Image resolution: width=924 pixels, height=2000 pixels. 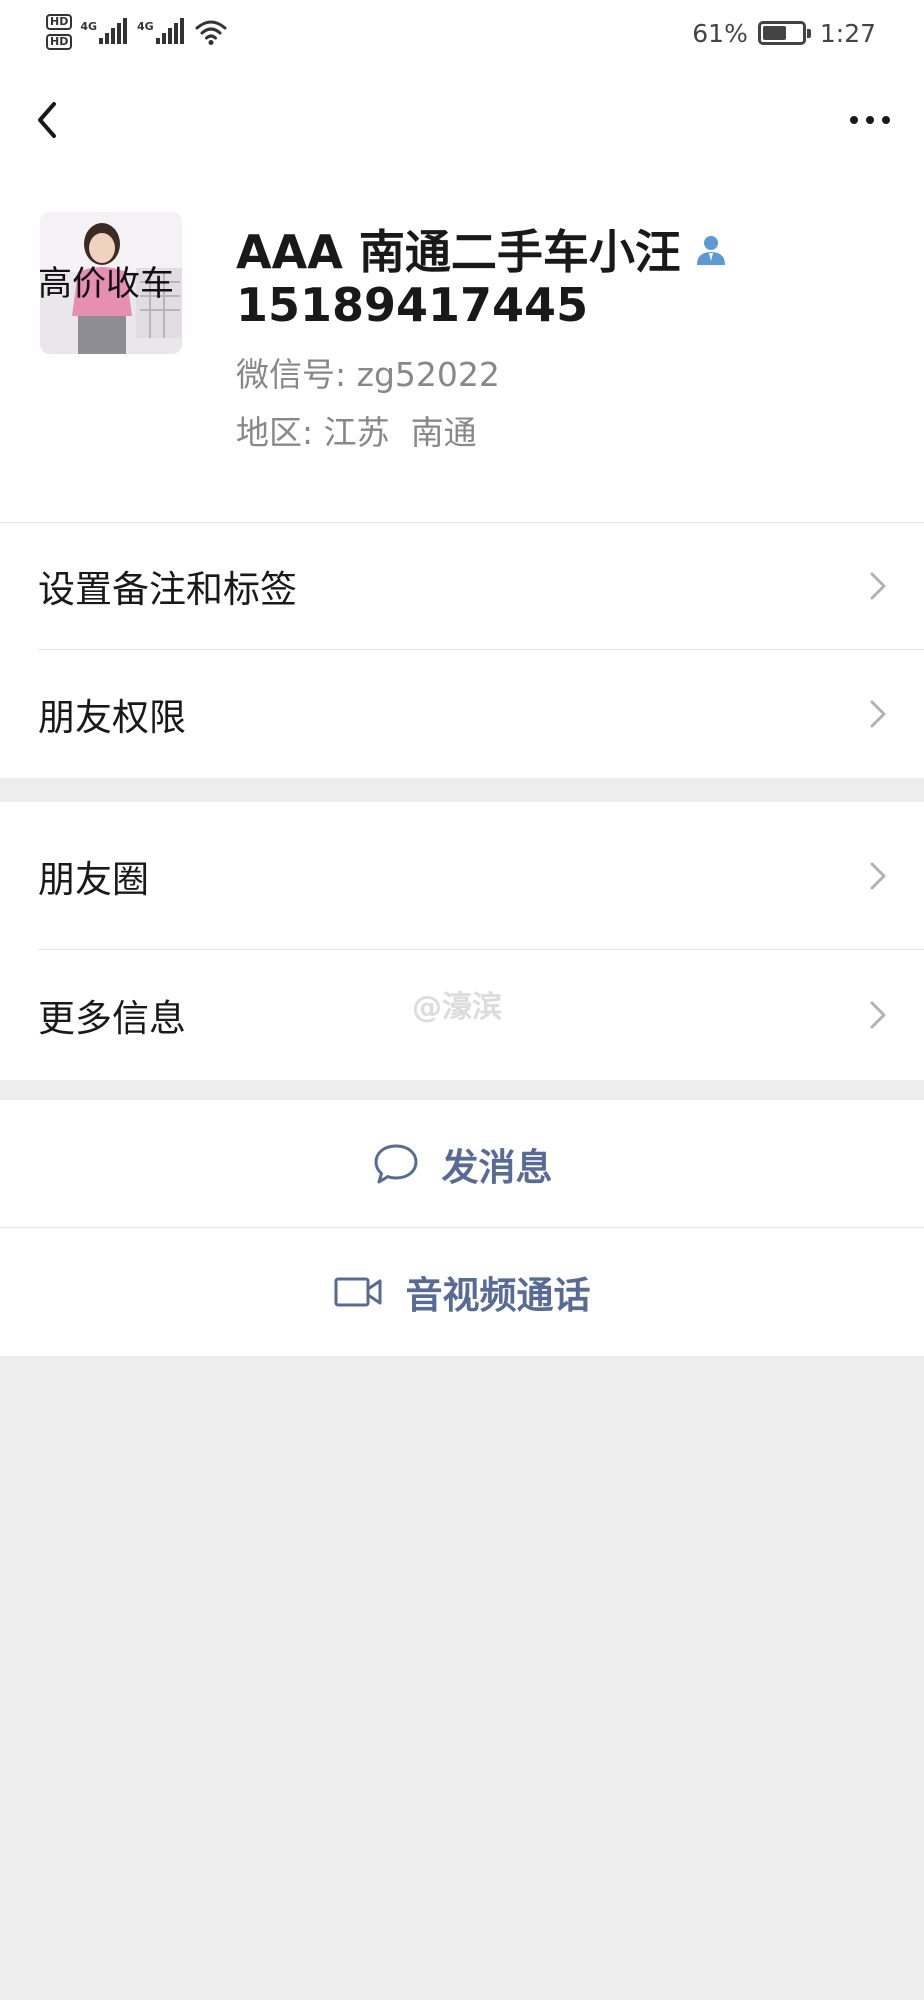 I want to click on hd-badge-1: HD, so click(x=59, y=22).